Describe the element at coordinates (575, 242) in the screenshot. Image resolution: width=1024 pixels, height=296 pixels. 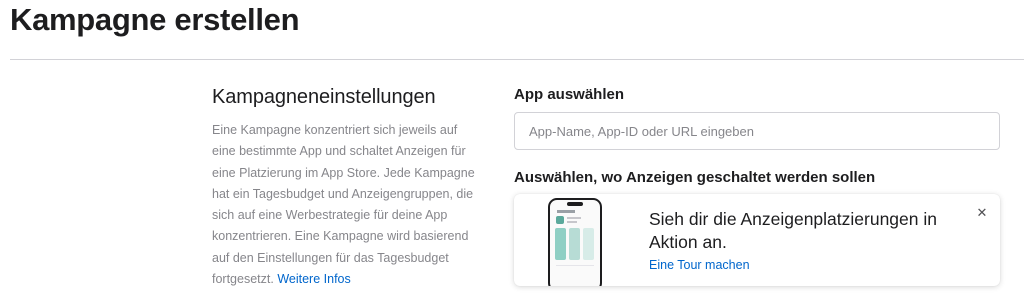
I see `iphone-illustration-icon` at that location.